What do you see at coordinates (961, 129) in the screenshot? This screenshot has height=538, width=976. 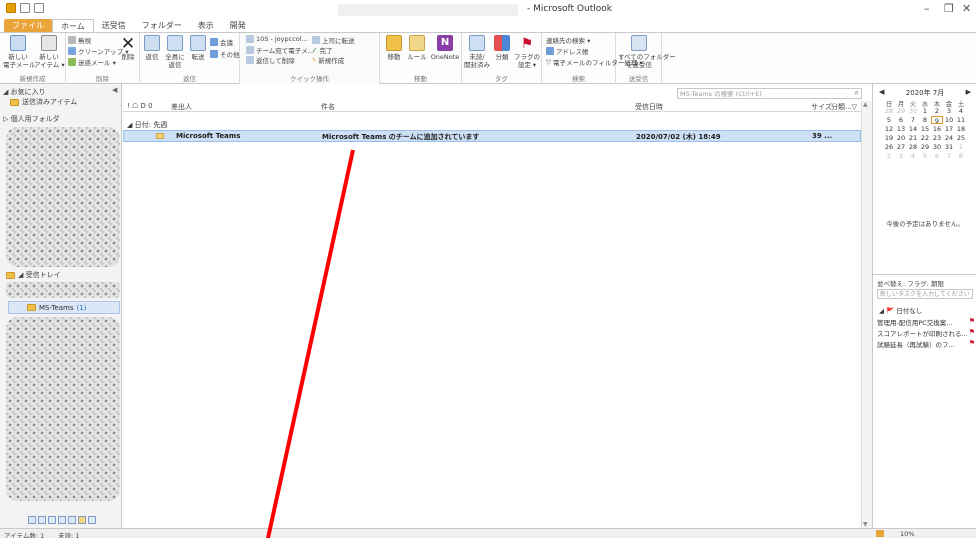 I see `calendar-day: 18` at bounding box center [961, 129].